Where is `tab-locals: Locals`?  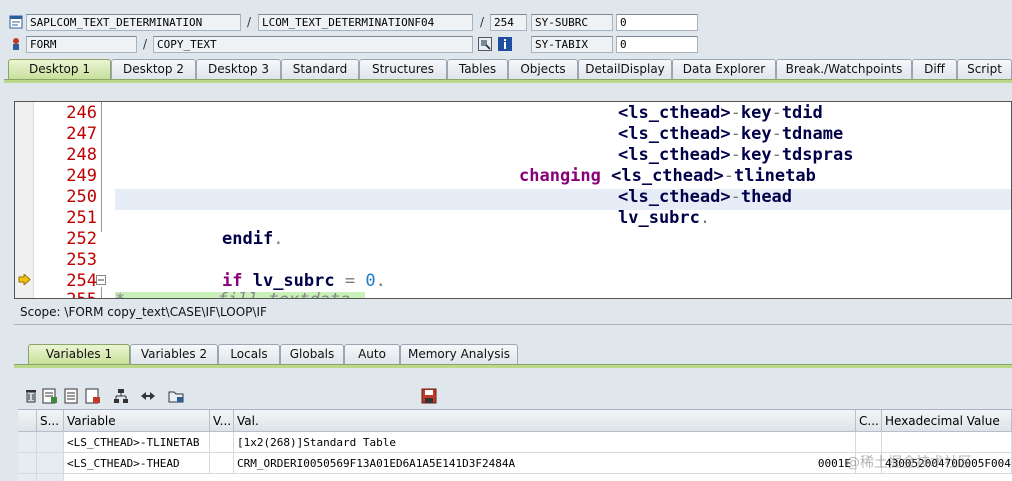
tab-locals: Locals is located at coordinates (249, 354).